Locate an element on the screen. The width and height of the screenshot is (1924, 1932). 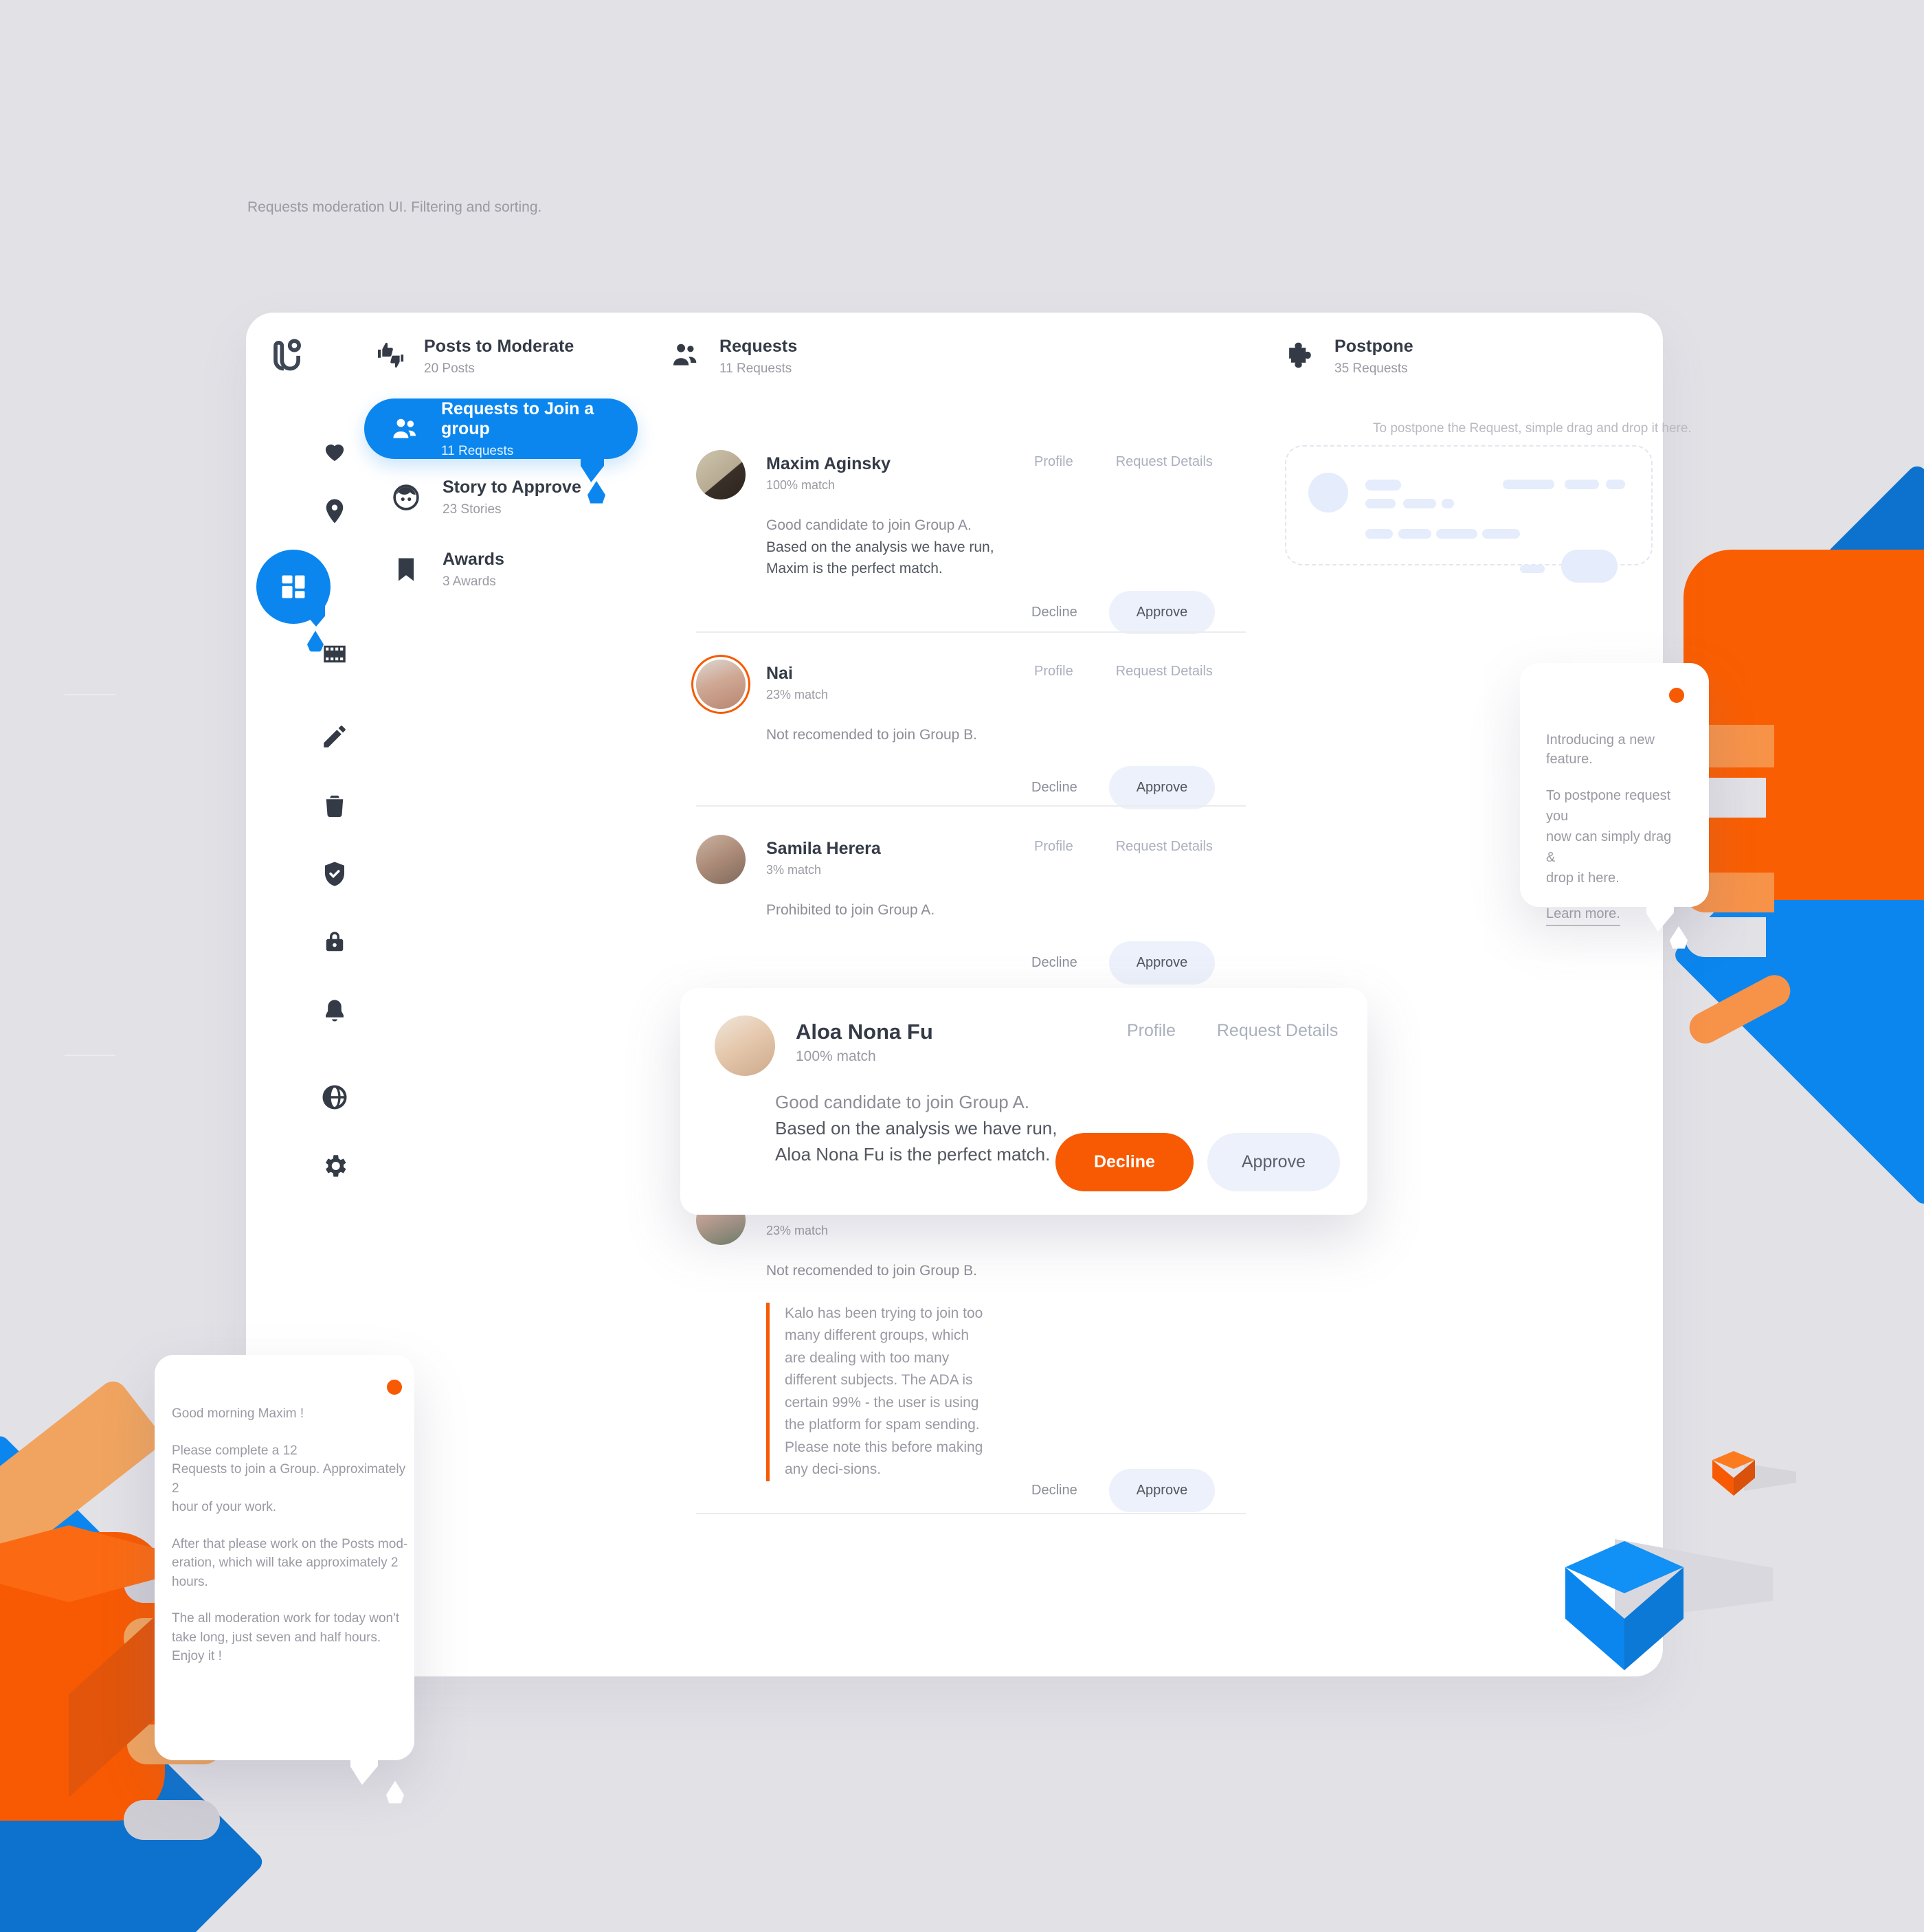
request-line: Aloa Nona Fu is the perfect match. is located at coordinates (913, 1154).